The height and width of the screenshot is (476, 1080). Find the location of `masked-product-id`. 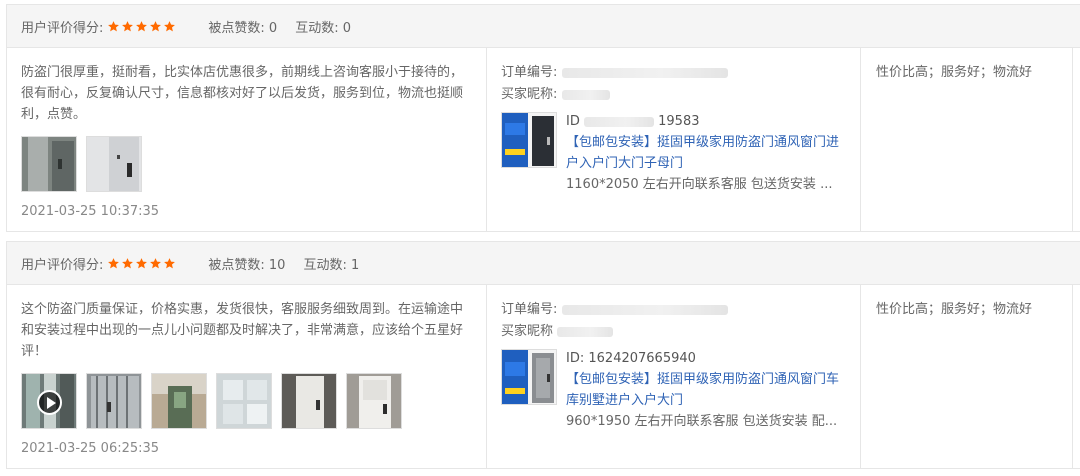

masked-product-id is located at coordinates (619, 121).